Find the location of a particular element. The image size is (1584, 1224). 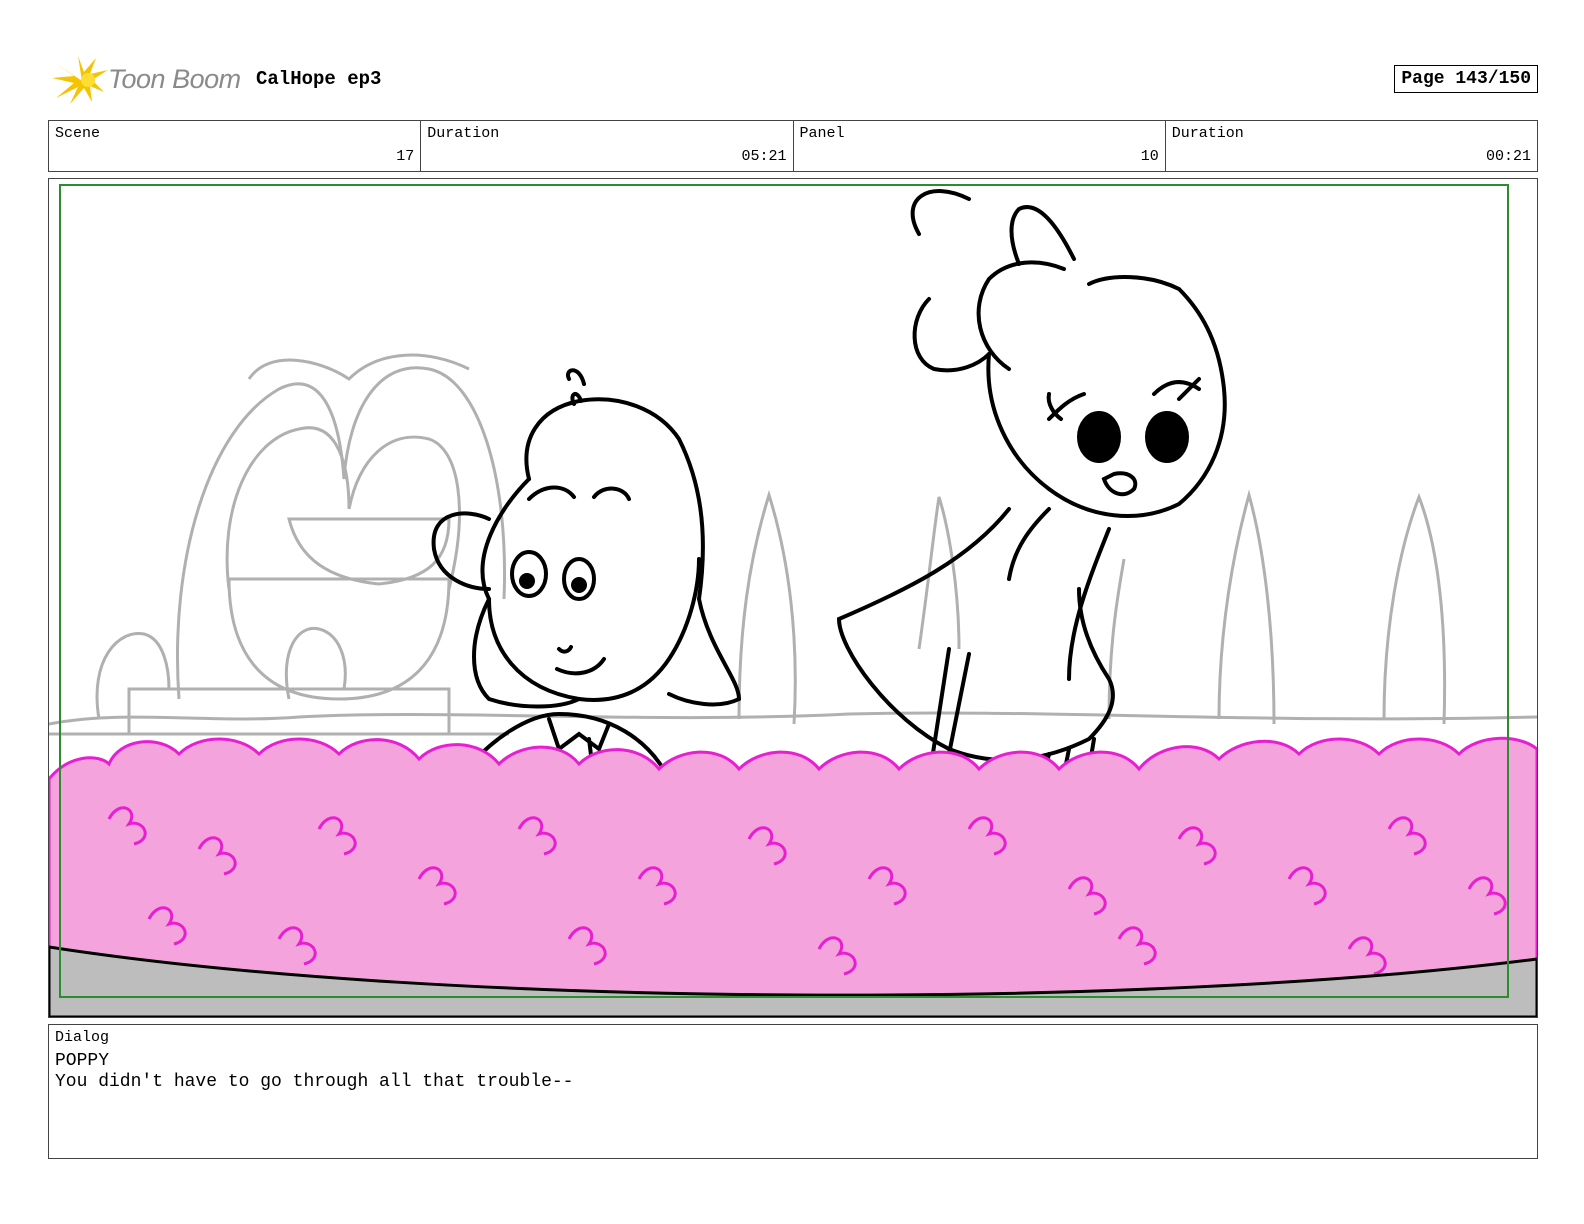

page-number: Page 143/150 is located at coordinates (1466, 79).